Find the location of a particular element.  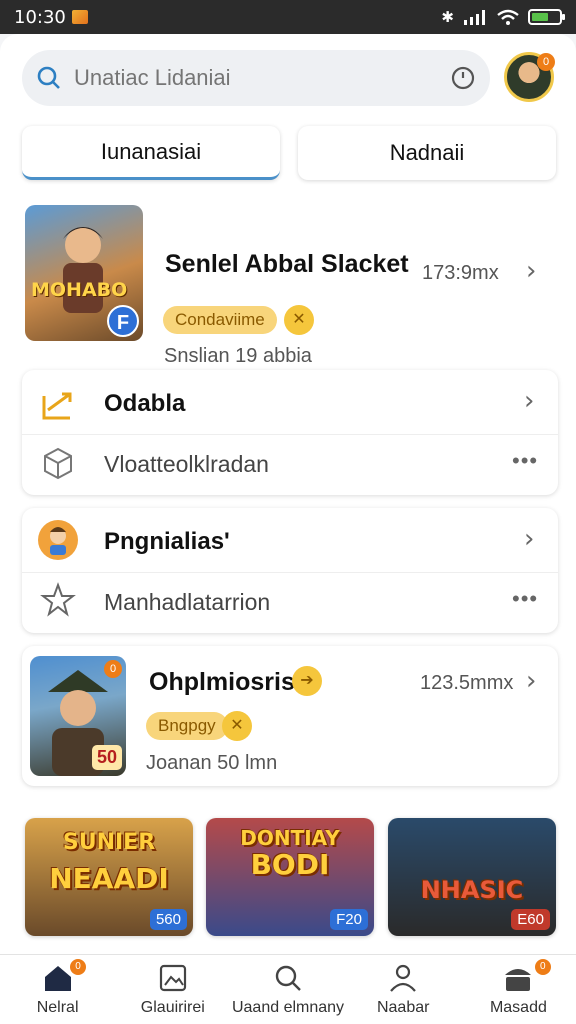

nav-item-store: 0 Masadd is located at coordinates (518, 989).